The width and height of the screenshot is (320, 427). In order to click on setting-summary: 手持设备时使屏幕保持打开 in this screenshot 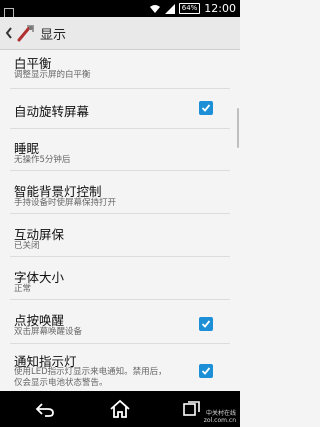, I will do `click(65, 203)`.